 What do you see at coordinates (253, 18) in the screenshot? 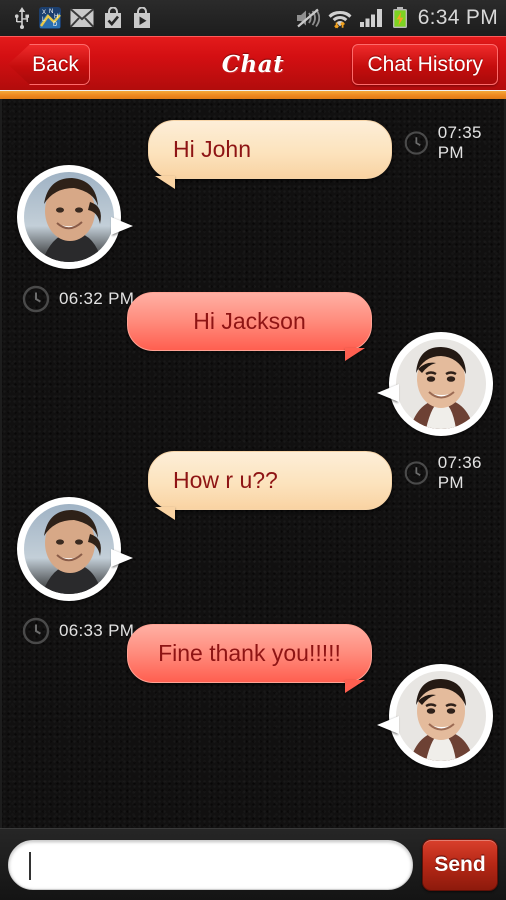
I see `status-bar: X N H L D 6:34 PM` at bounding box center [253, 18].